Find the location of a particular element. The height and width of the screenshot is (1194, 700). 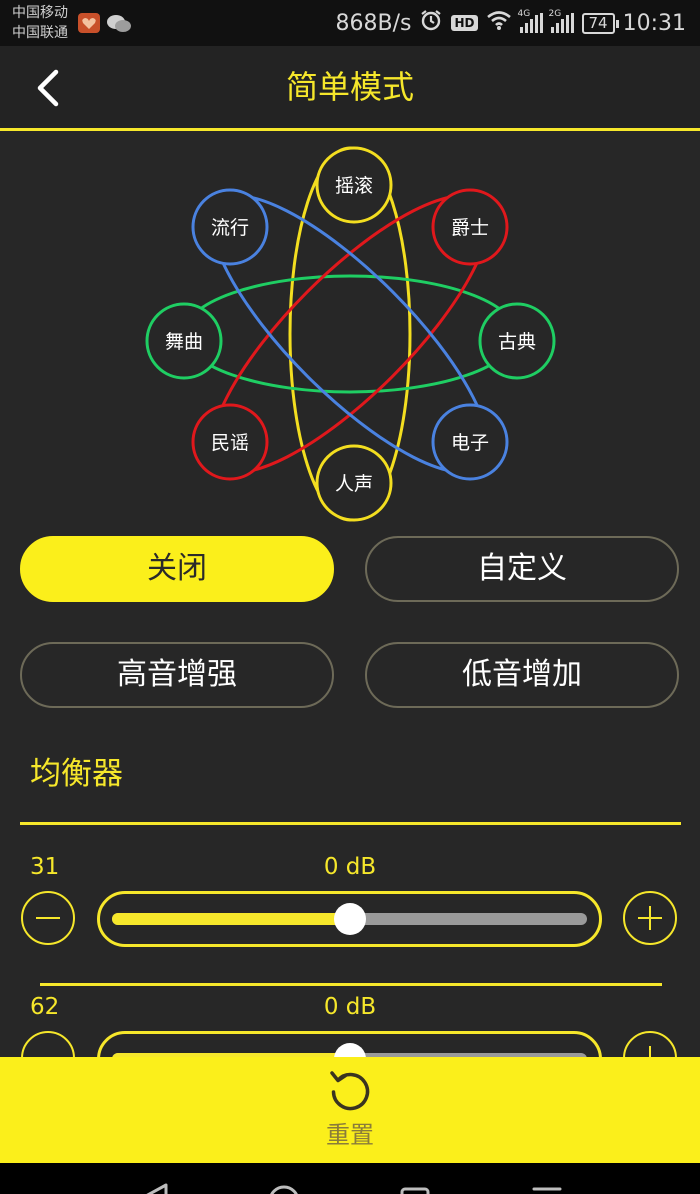

chevron-left-icon is located at coordinates (48, 88).